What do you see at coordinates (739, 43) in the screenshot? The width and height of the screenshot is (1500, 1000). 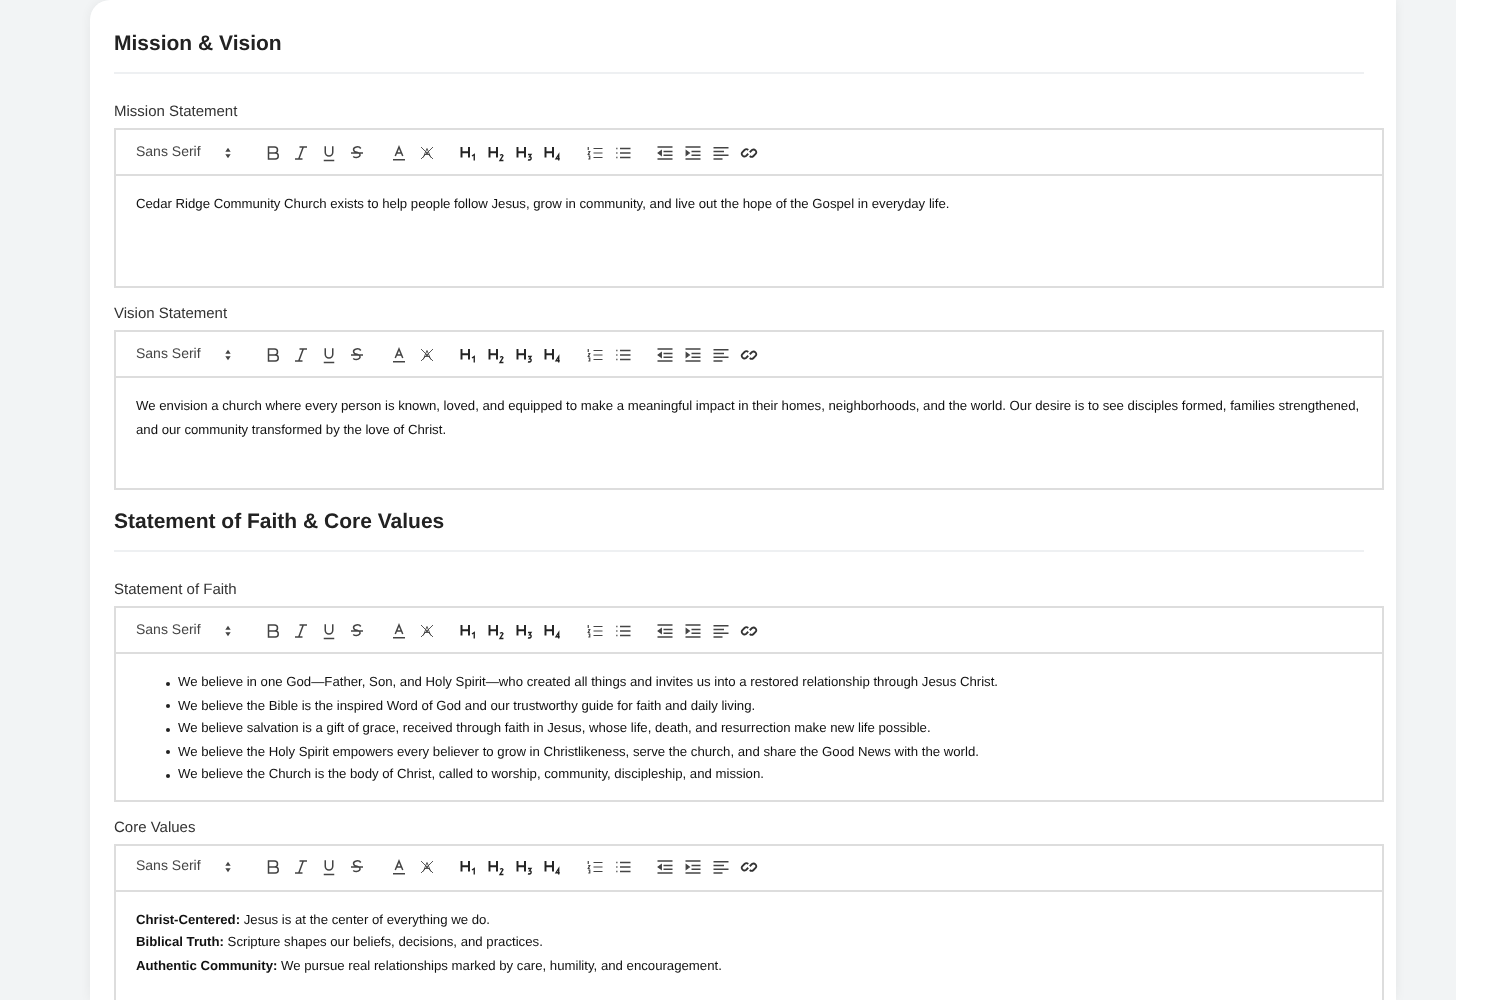 I see `section-heading: Mission & Vision` at bounding box center [739, 43].